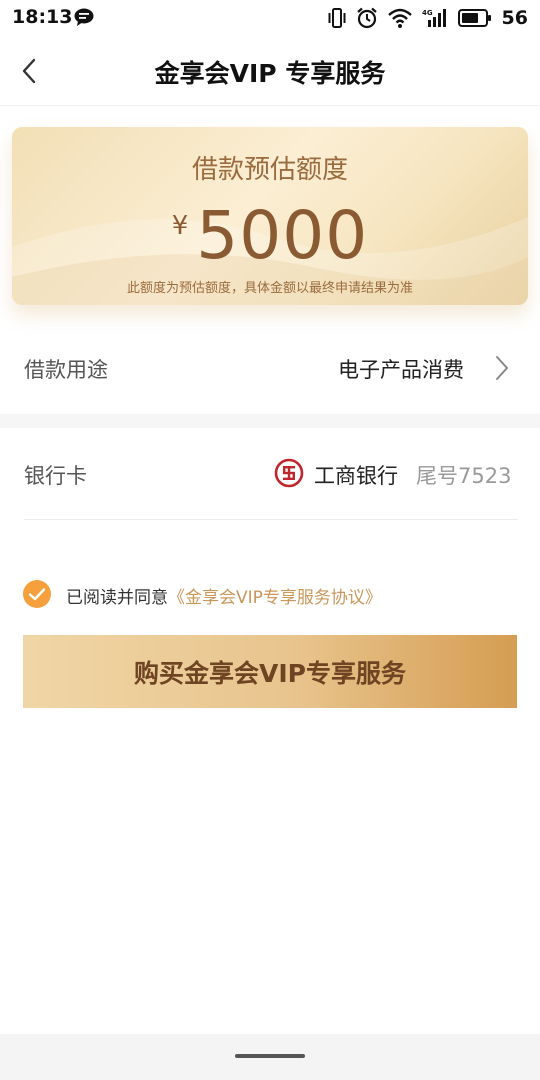  I want to click on section-divider, so click(270, 421).